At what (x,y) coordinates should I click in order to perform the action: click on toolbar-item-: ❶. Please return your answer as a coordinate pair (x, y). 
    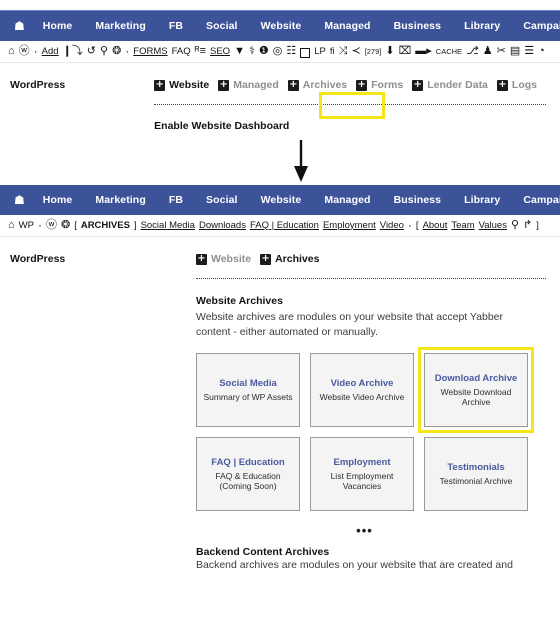
    Looking at the image, I should click on (264, 51).